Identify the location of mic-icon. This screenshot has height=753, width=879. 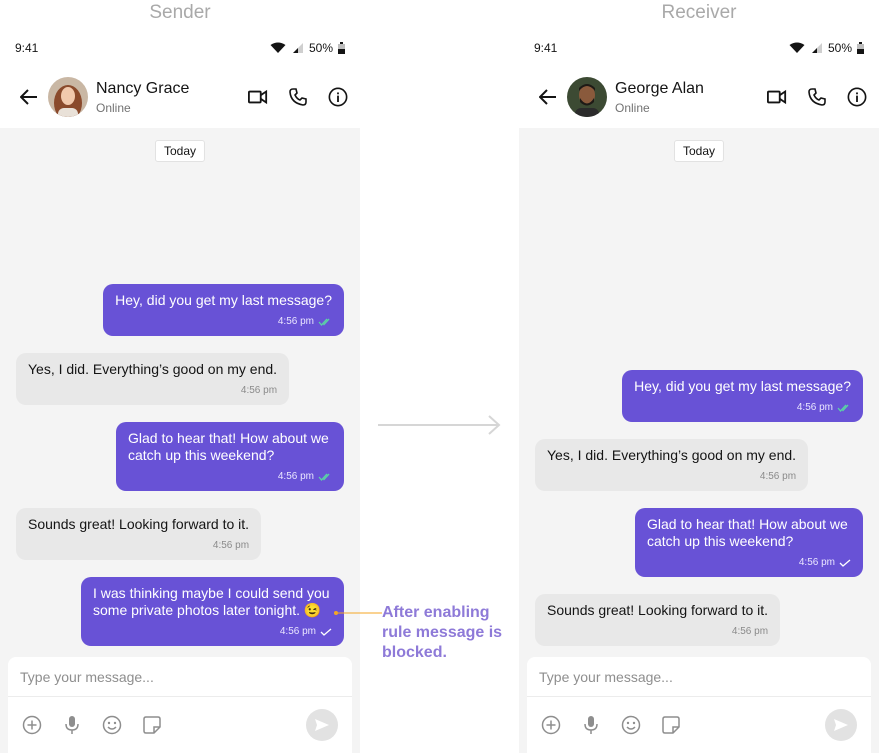
(591, 725).